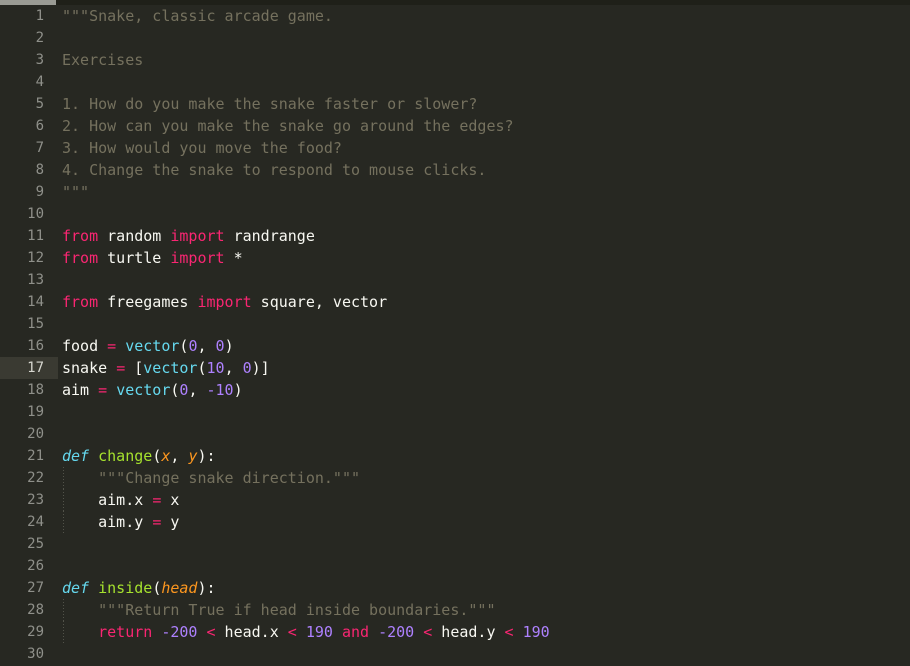 This screenshot has width=910, height=666. Describe the element at coordinates (35, 280) in the screenshot. I see `line-number: 13` at that location.